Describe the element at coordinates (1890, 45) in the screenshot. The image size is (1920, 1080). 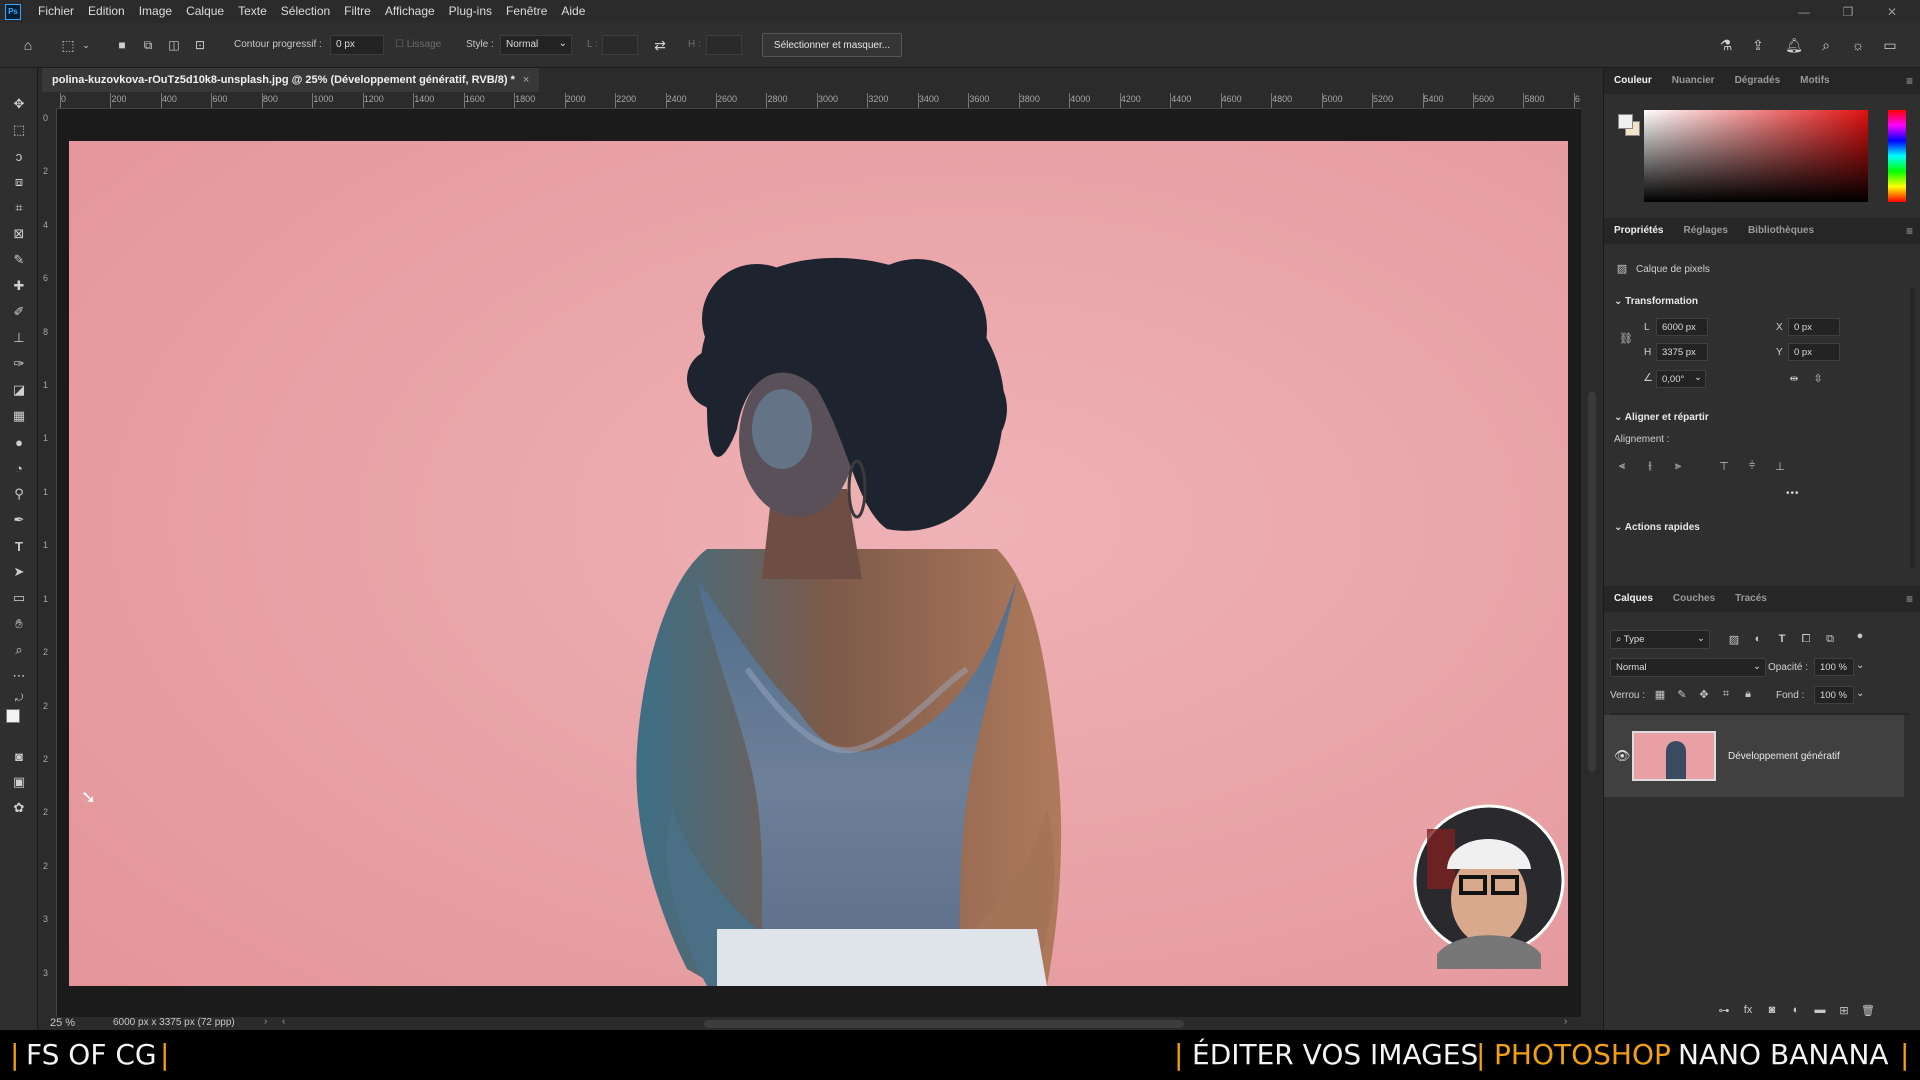
I see `workspace-icon: ▭` at that location.